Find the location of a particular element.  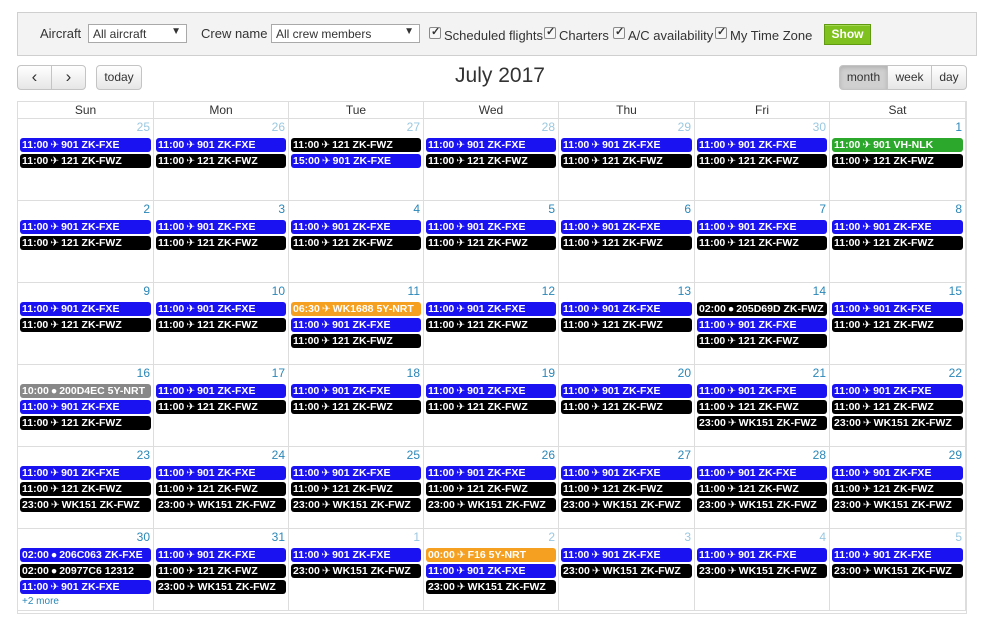

day-number: 22 is located at coordinates (955, 373).